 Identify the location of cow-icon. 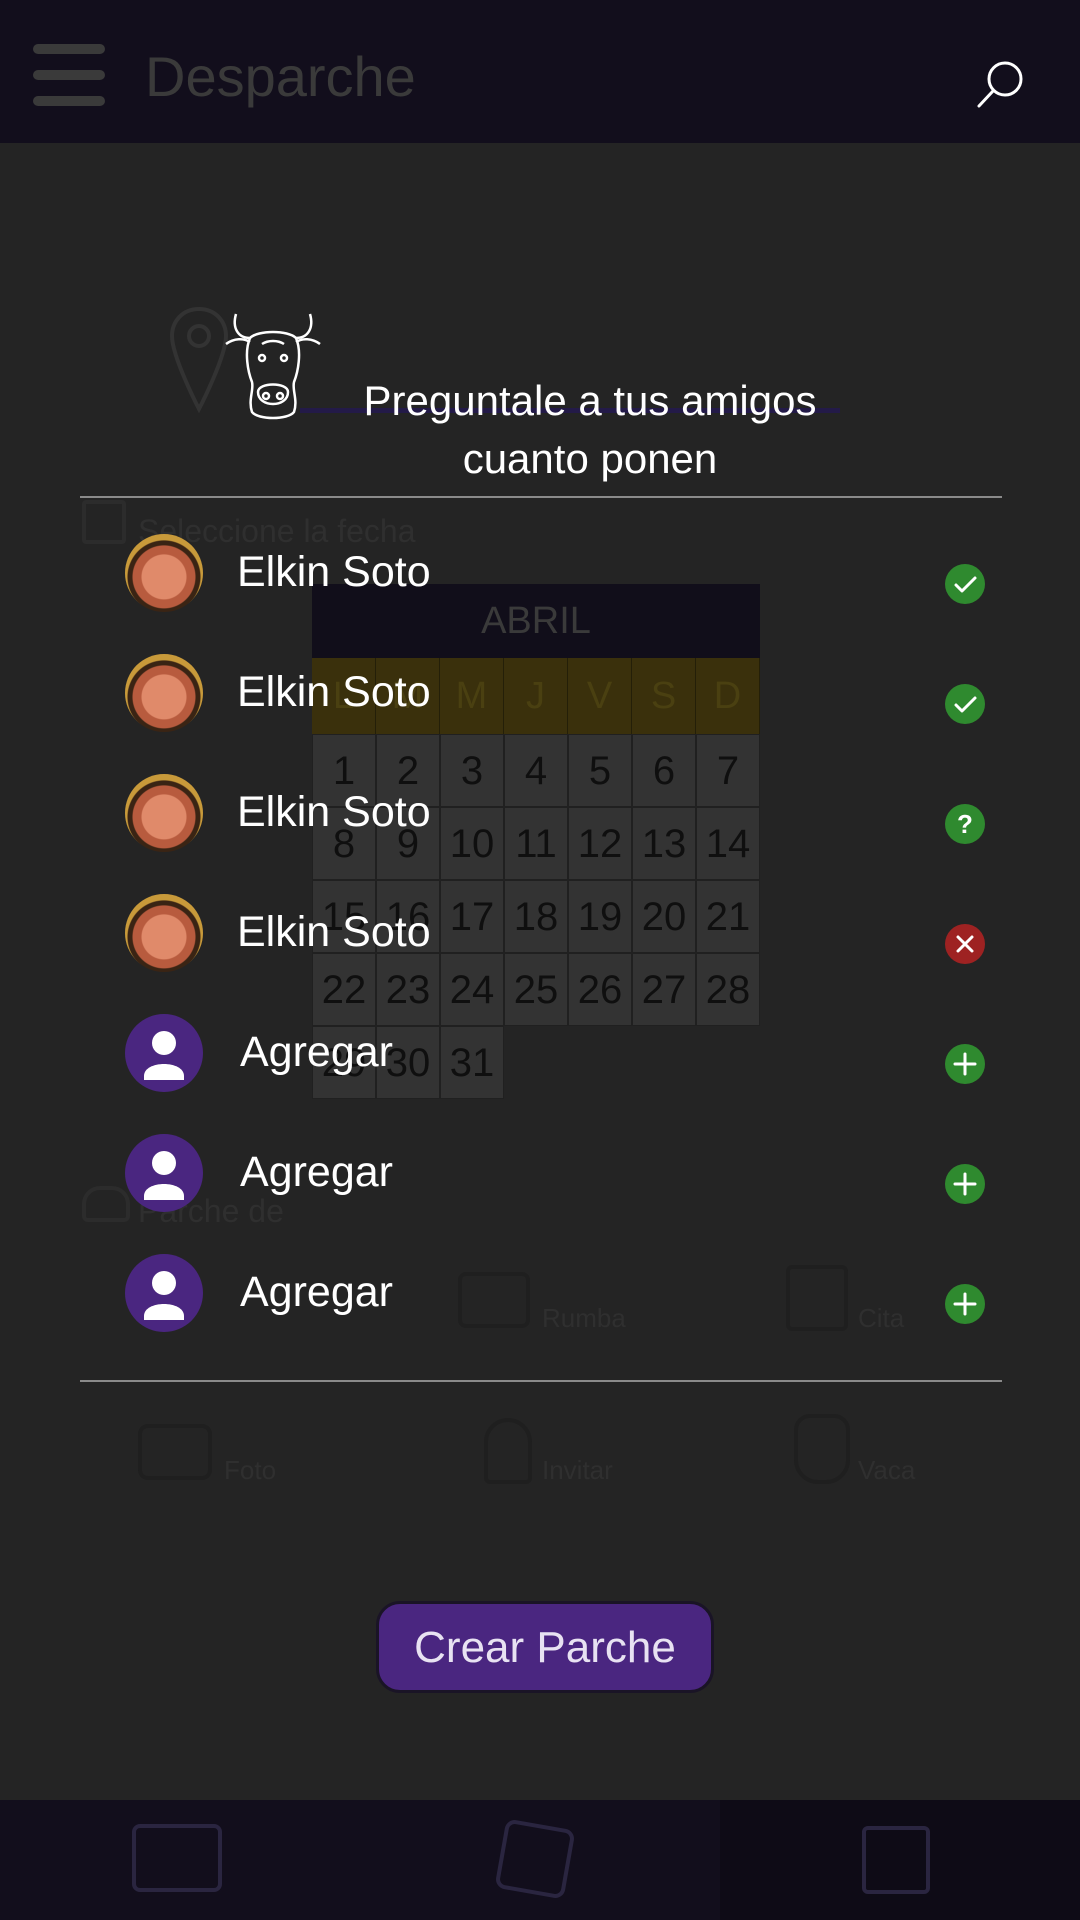
(822, 1449).